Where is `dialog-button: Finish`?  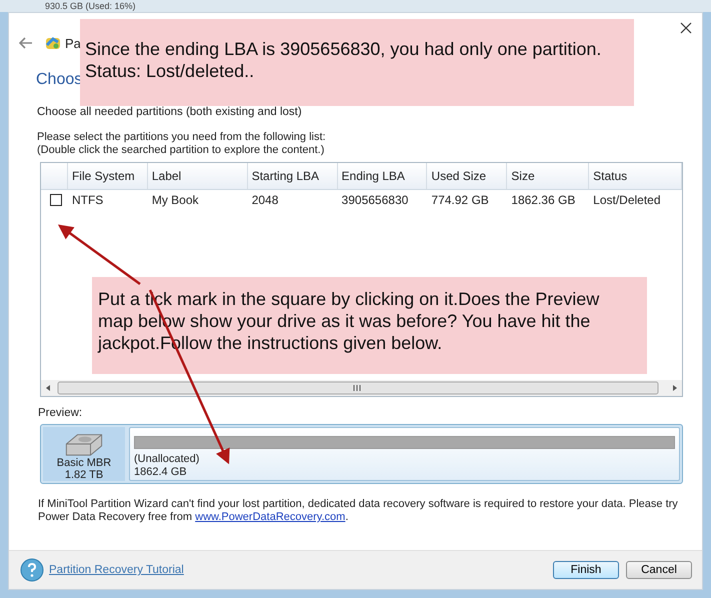 dialog-button: Finish is located at coordinates (586, 570).